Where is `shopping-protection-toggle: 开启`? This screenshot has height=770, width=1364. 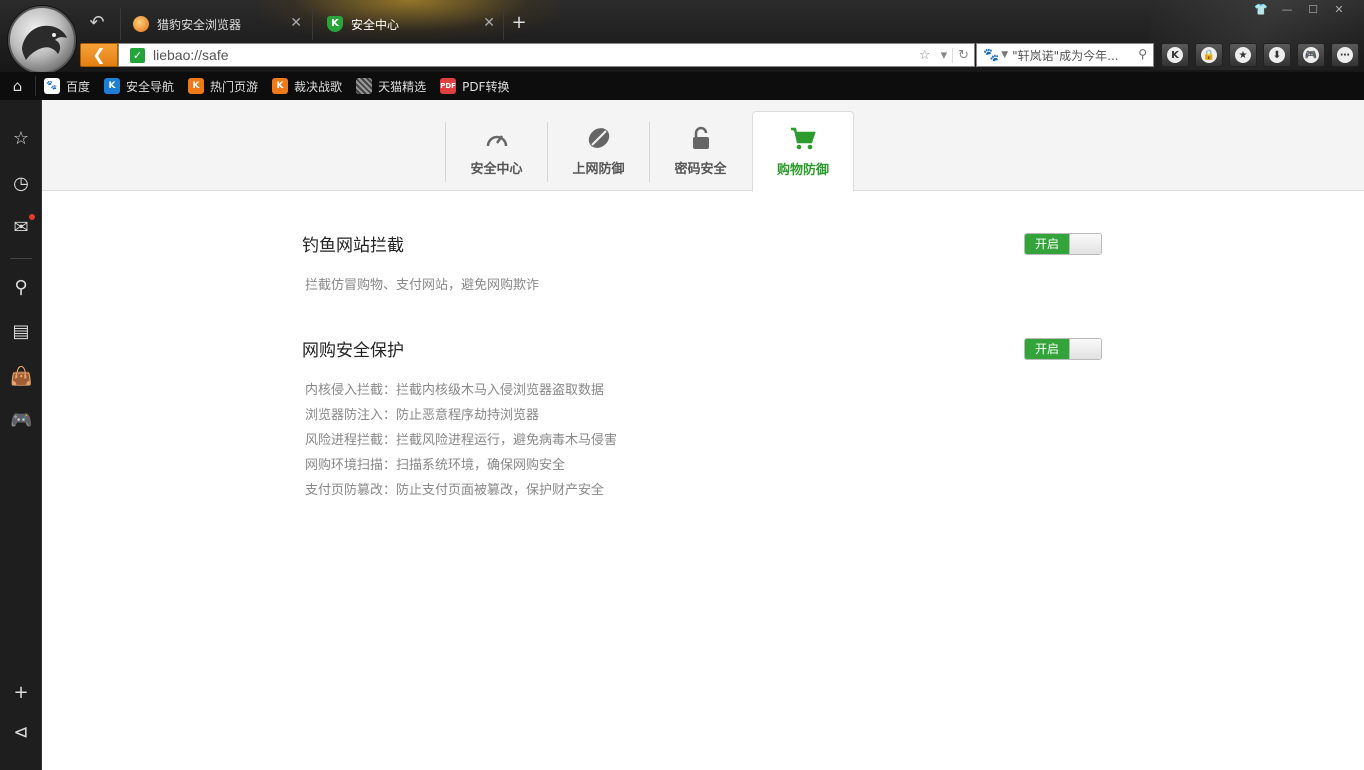
shopping-protection-toggle: 开启 is located at coordinates (1063, 349).